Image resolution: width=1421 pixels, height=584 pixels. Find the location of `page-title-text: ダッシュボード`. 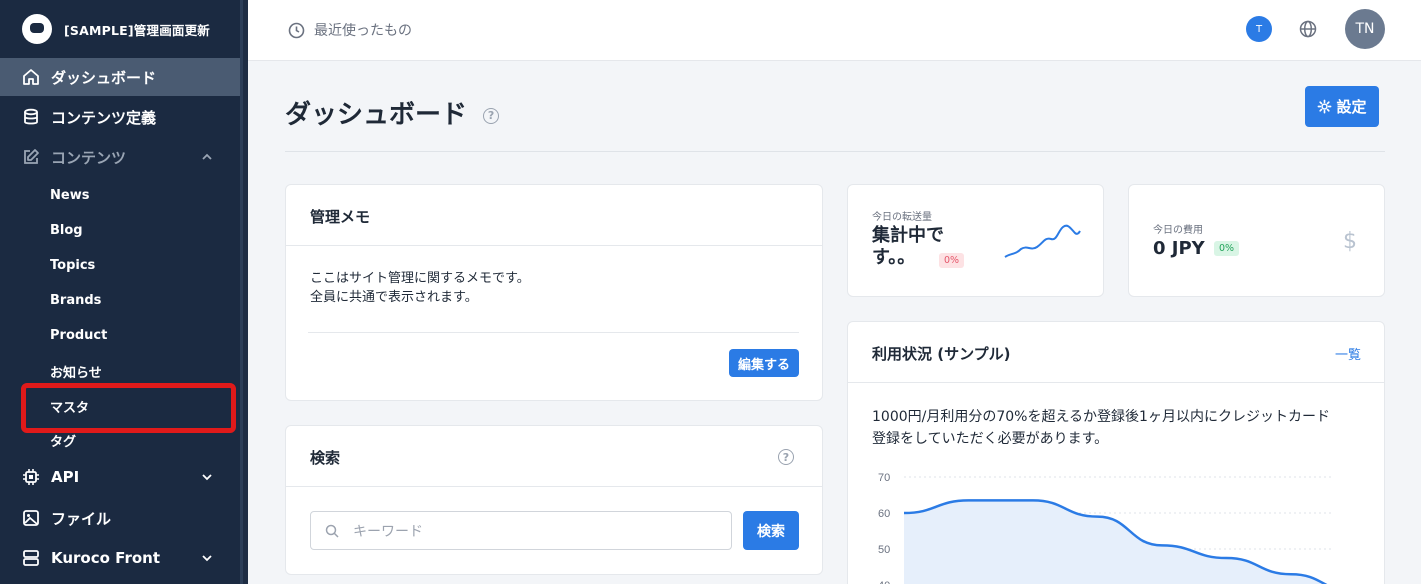

page-title-text: ダッシュボード is located at coordinates (376, 115).